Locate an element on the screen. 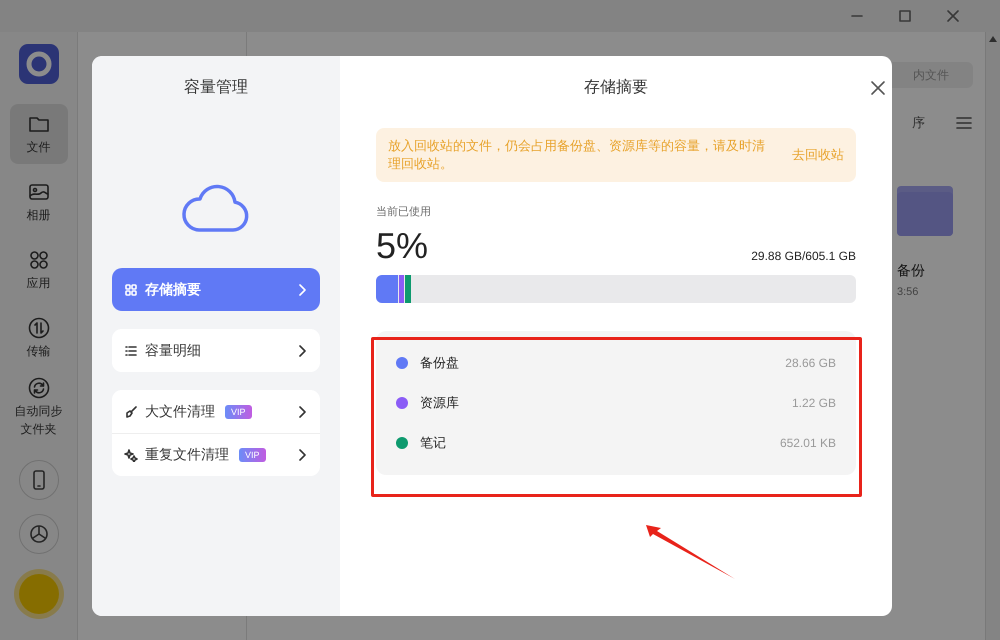 The width and height of the screenshot is (1000, 640). storage-size: 652.01 KB is located at coordinates (808, 443).